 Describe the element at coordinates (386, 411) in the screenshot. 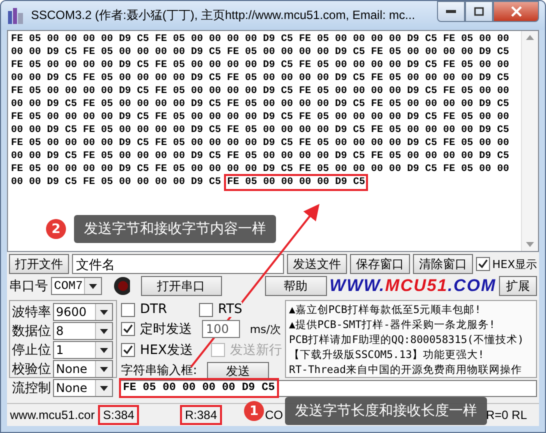

I see `callout-tooltip: 发送字节长度和接收长度一样` at that location.